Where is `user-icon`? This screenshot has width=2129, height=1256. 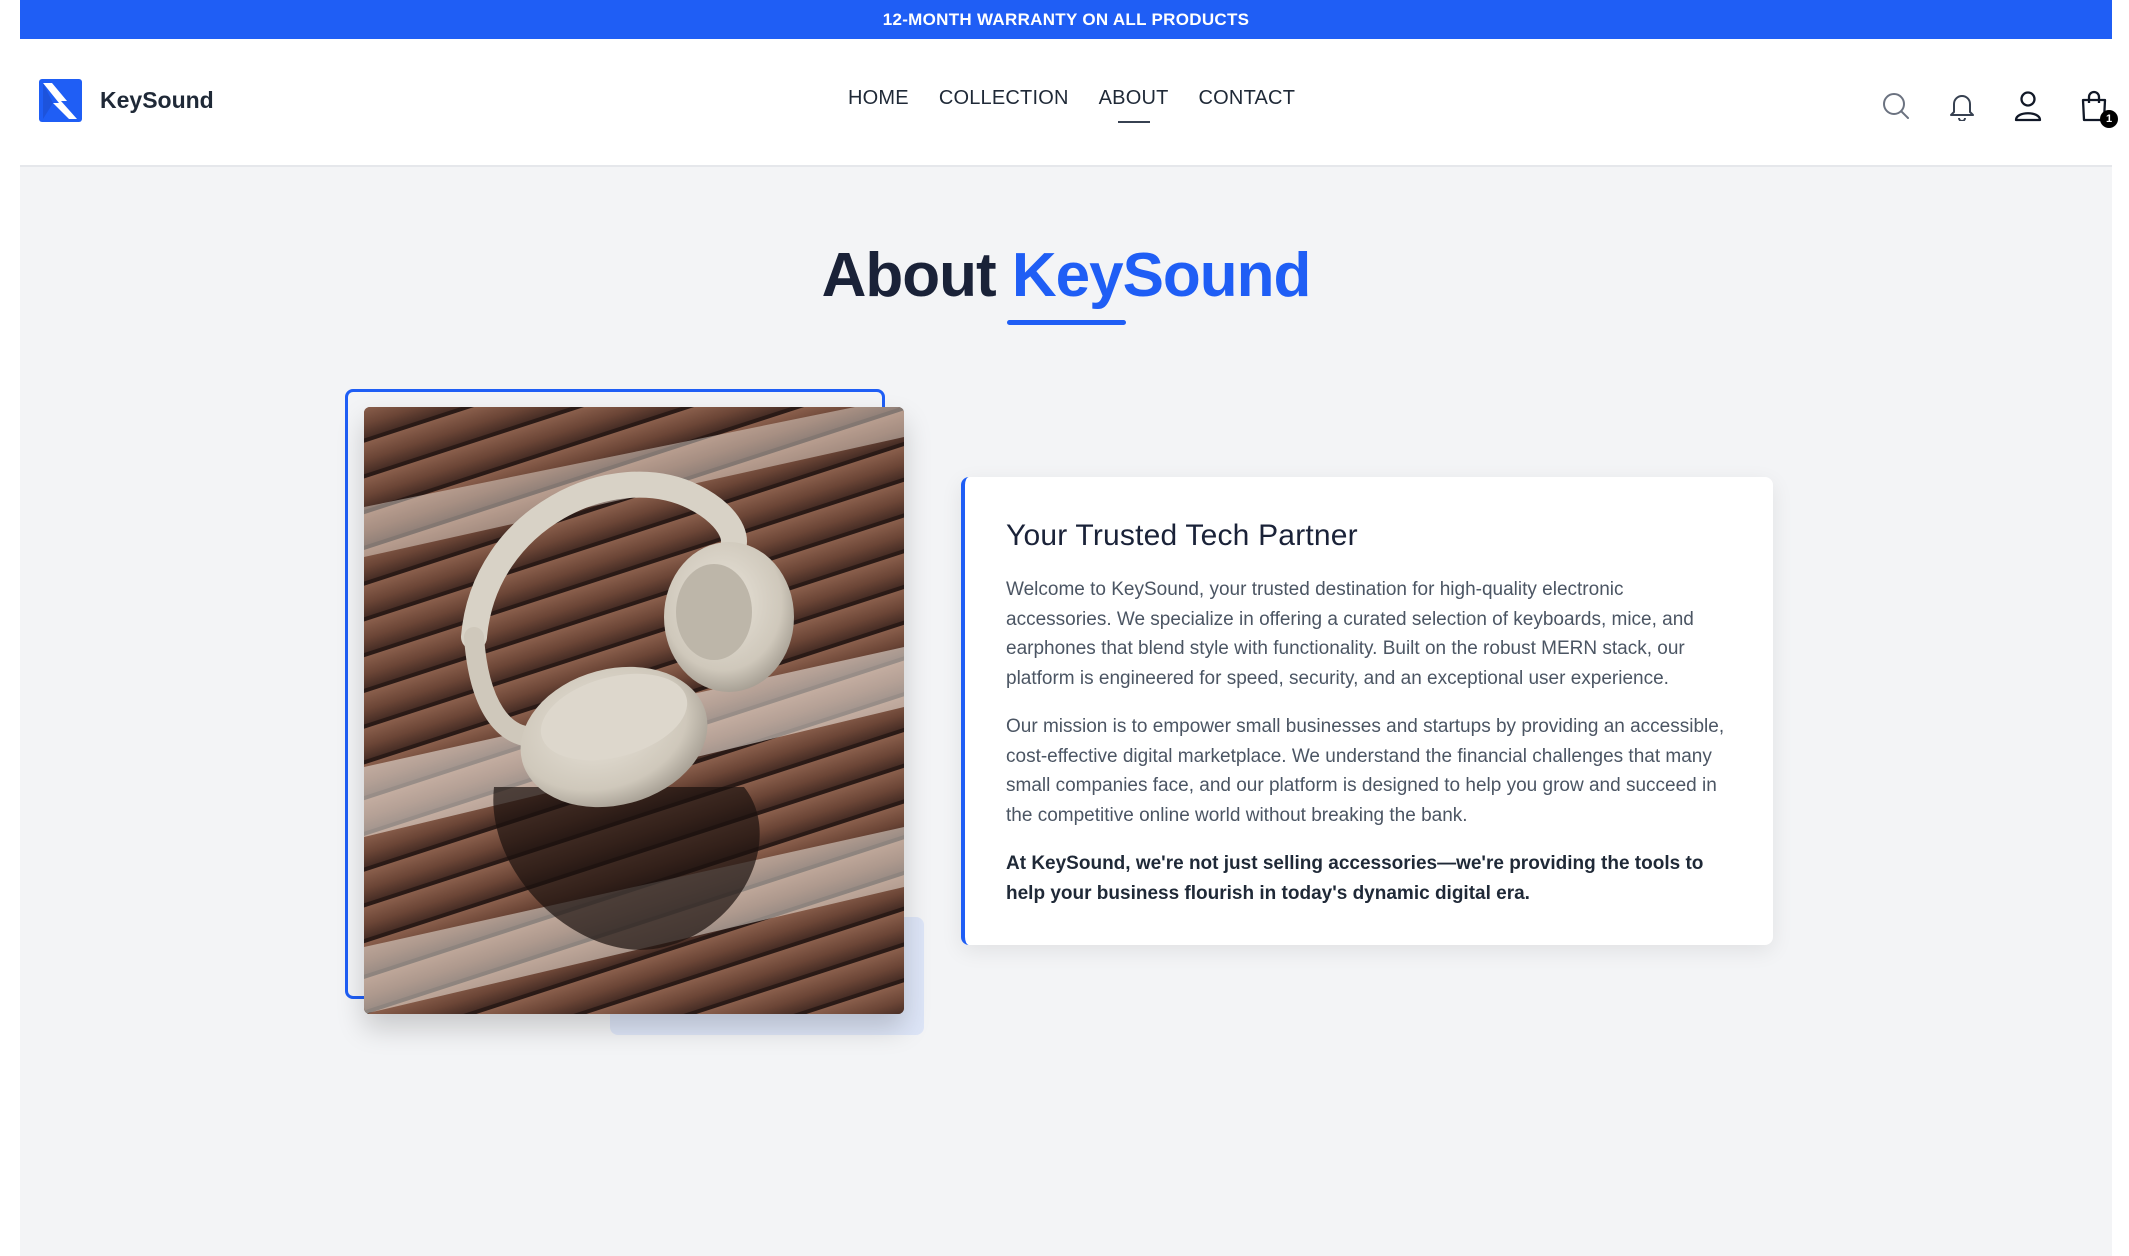 user-icon is located at coordinates (2028, 106).